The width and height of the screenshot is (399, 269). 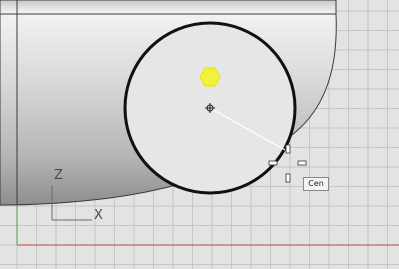 I want to click on axis-widget-x-label: X, so click(x=98, y=215).